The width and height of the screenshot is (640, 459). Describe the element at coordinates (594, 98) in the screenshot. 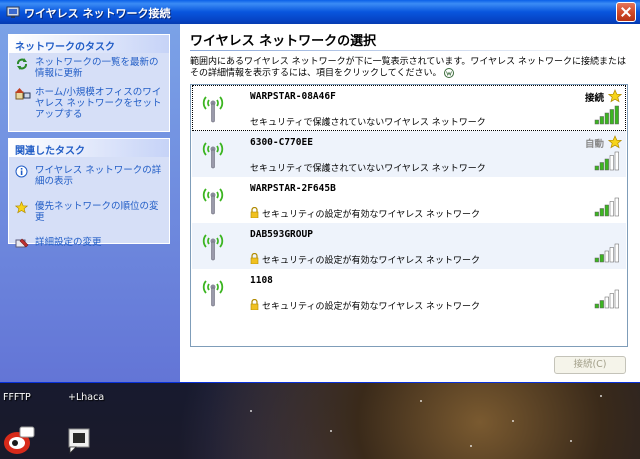

I see `network-status: 接続` at that location.